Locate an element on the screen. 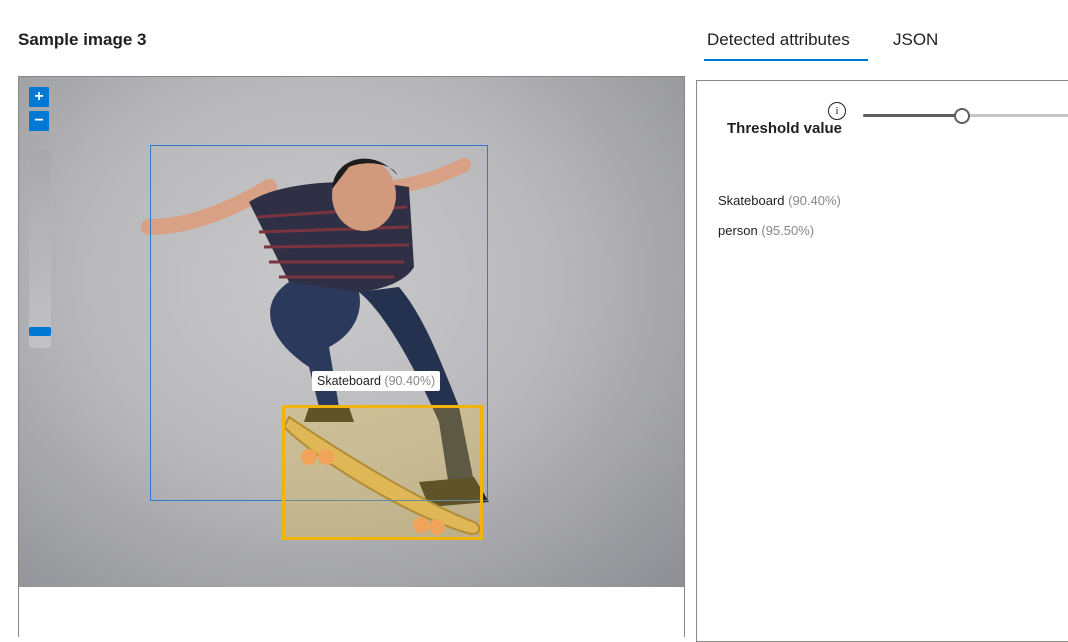 This screenshot has width=1068, height=642. attribute-name: person is located at coordinates (738, 230).